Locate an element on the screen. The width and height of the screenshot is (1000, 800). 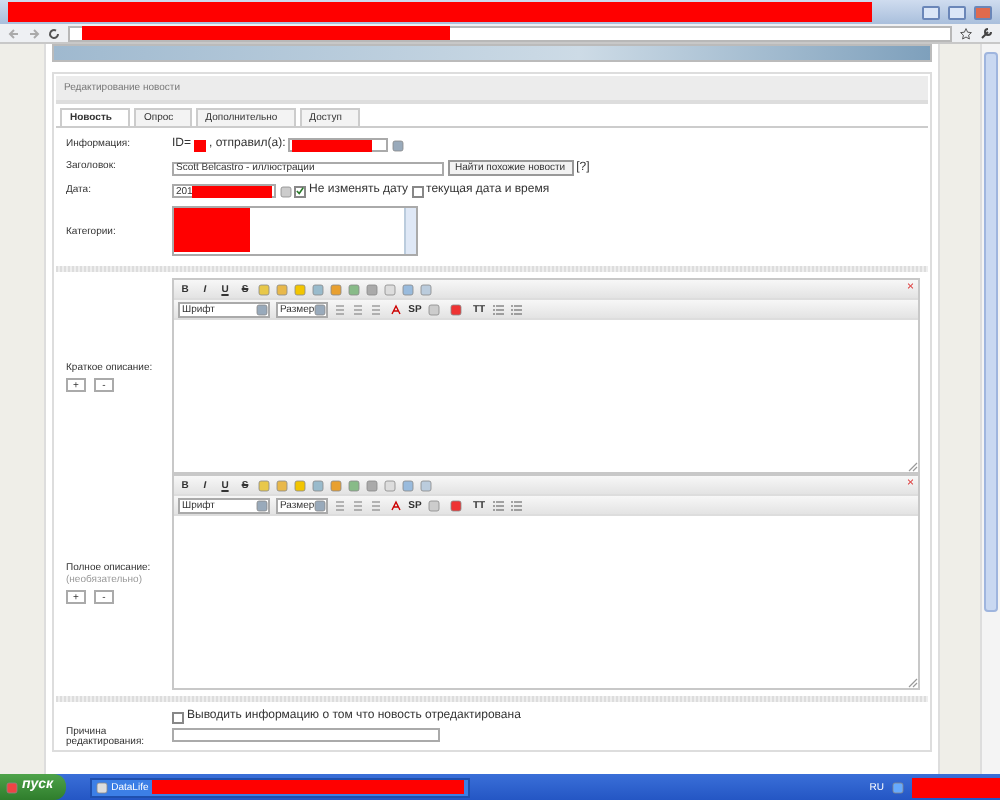
wrench-icon is located at coordinates (986, 33).